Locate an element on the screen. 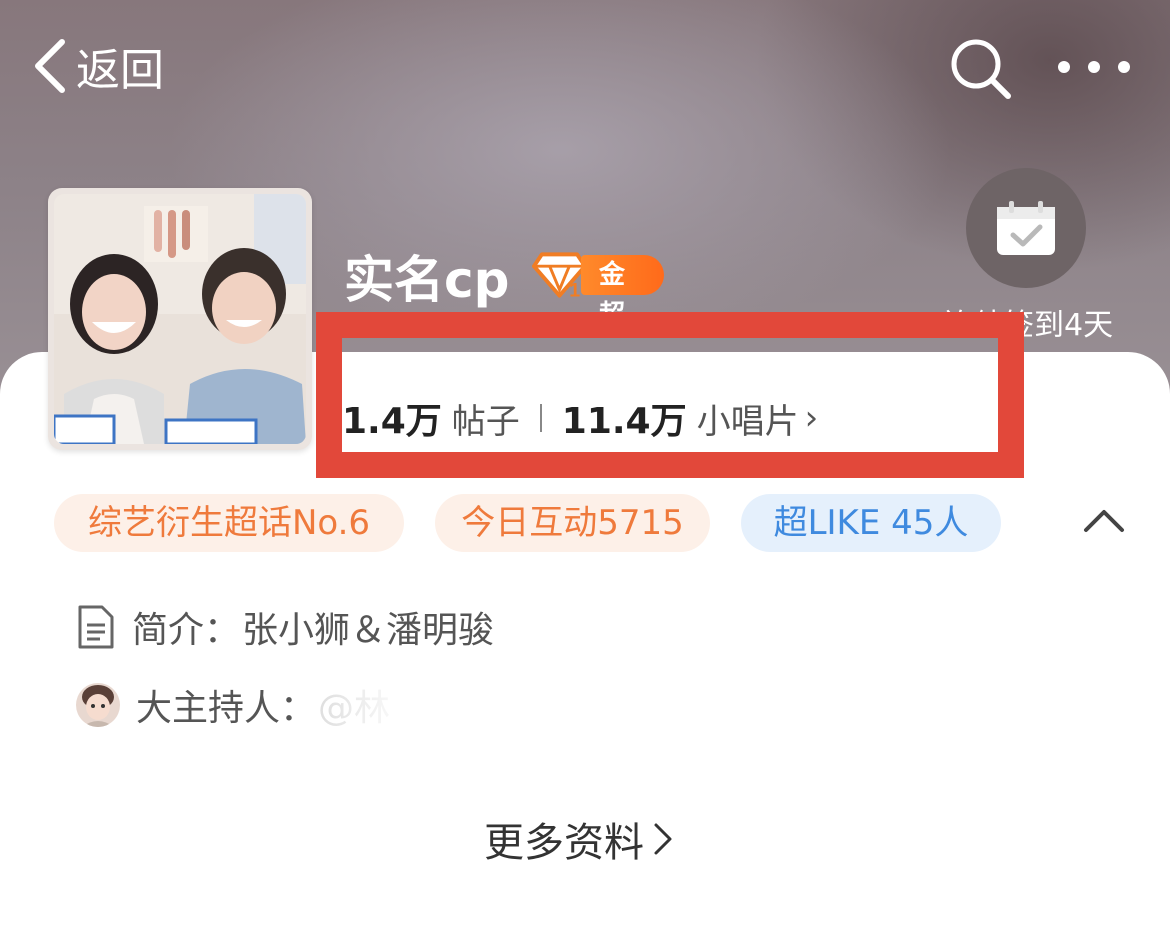 The height and width of the screenshot is (950, 1170). gold-super-badge: 1 金超 is located at coordinates (598, 290).